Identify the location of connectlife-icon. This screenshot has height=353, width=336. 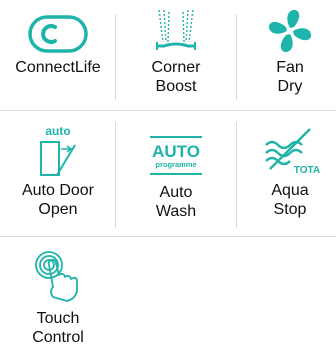
(58, 27).